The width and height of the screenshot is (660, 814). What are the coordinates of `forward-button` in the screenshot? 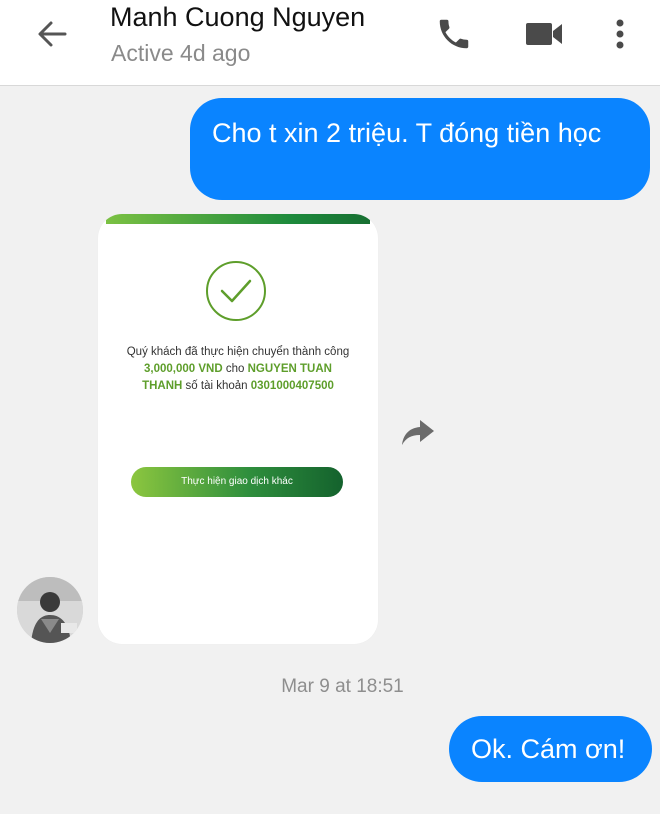 It's located at (418, 432).